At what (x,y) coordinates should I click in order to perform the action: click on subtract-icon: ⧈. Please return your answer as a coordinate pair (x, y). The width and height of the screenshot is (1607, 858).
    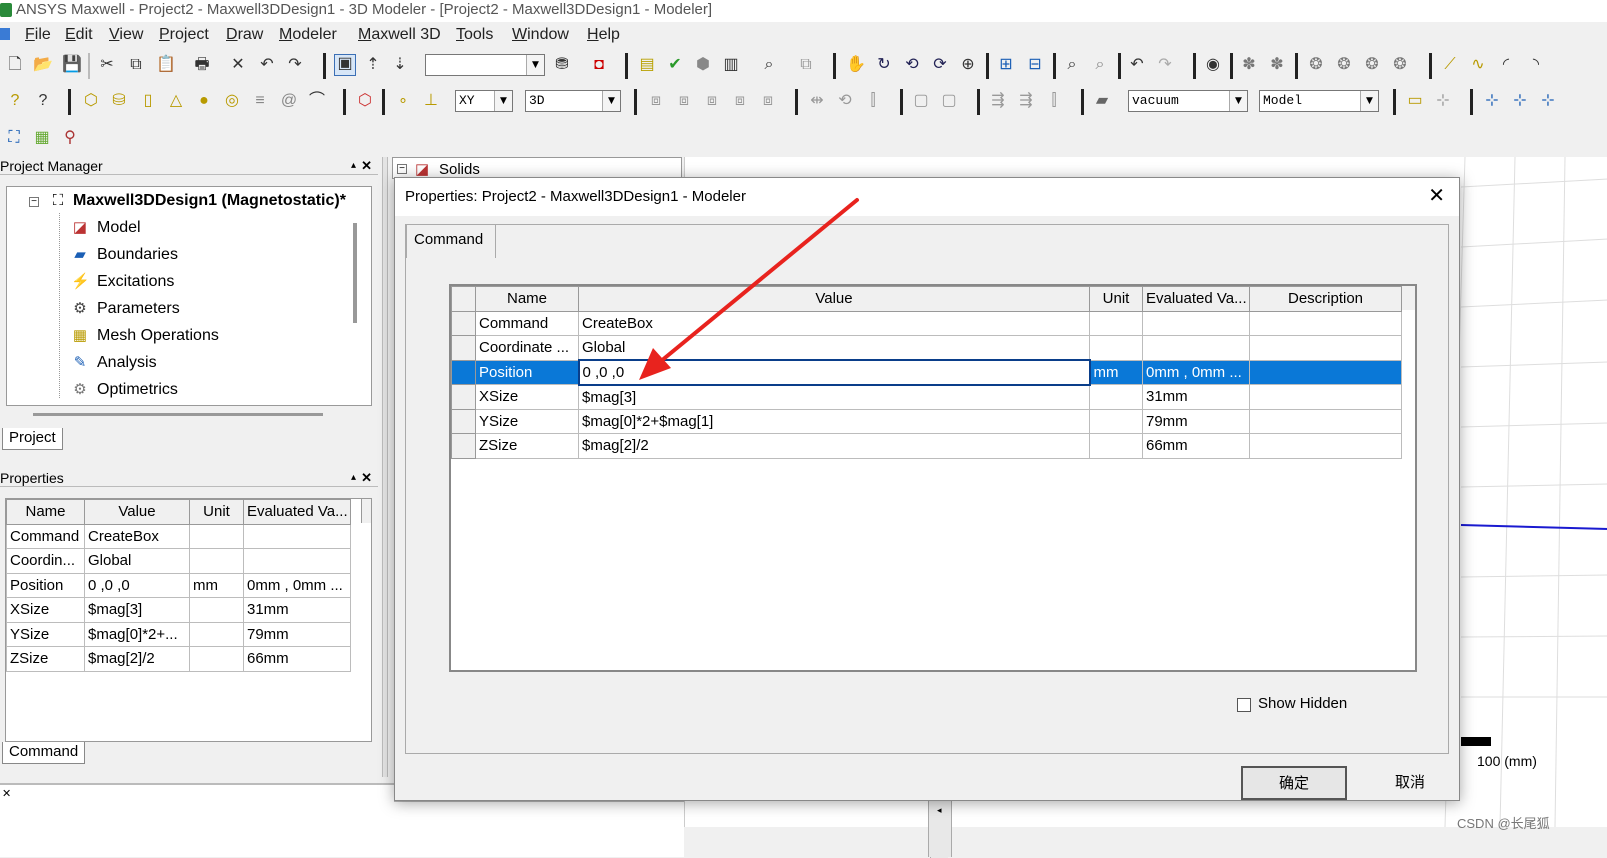
    Looking at the image, I should click on (684, 101).